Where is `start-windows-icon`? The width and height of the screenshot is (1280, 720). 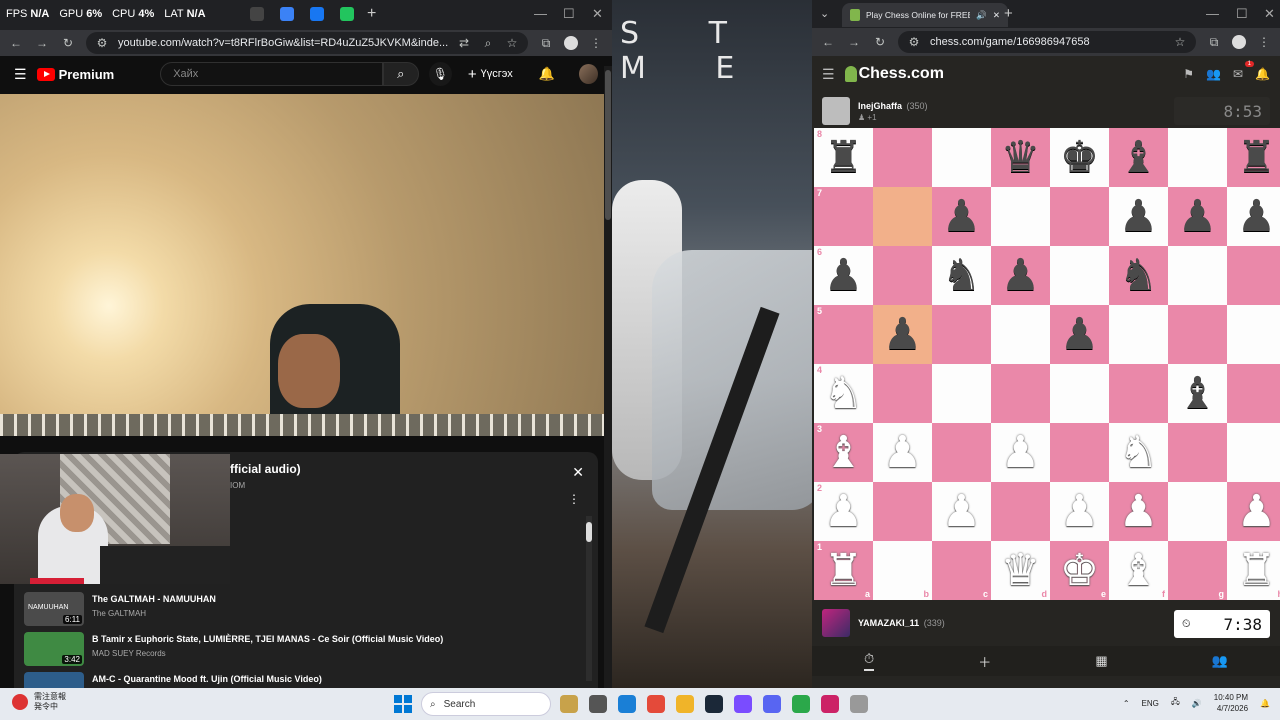
start-windows-icon is located at coordinates (403, 704).